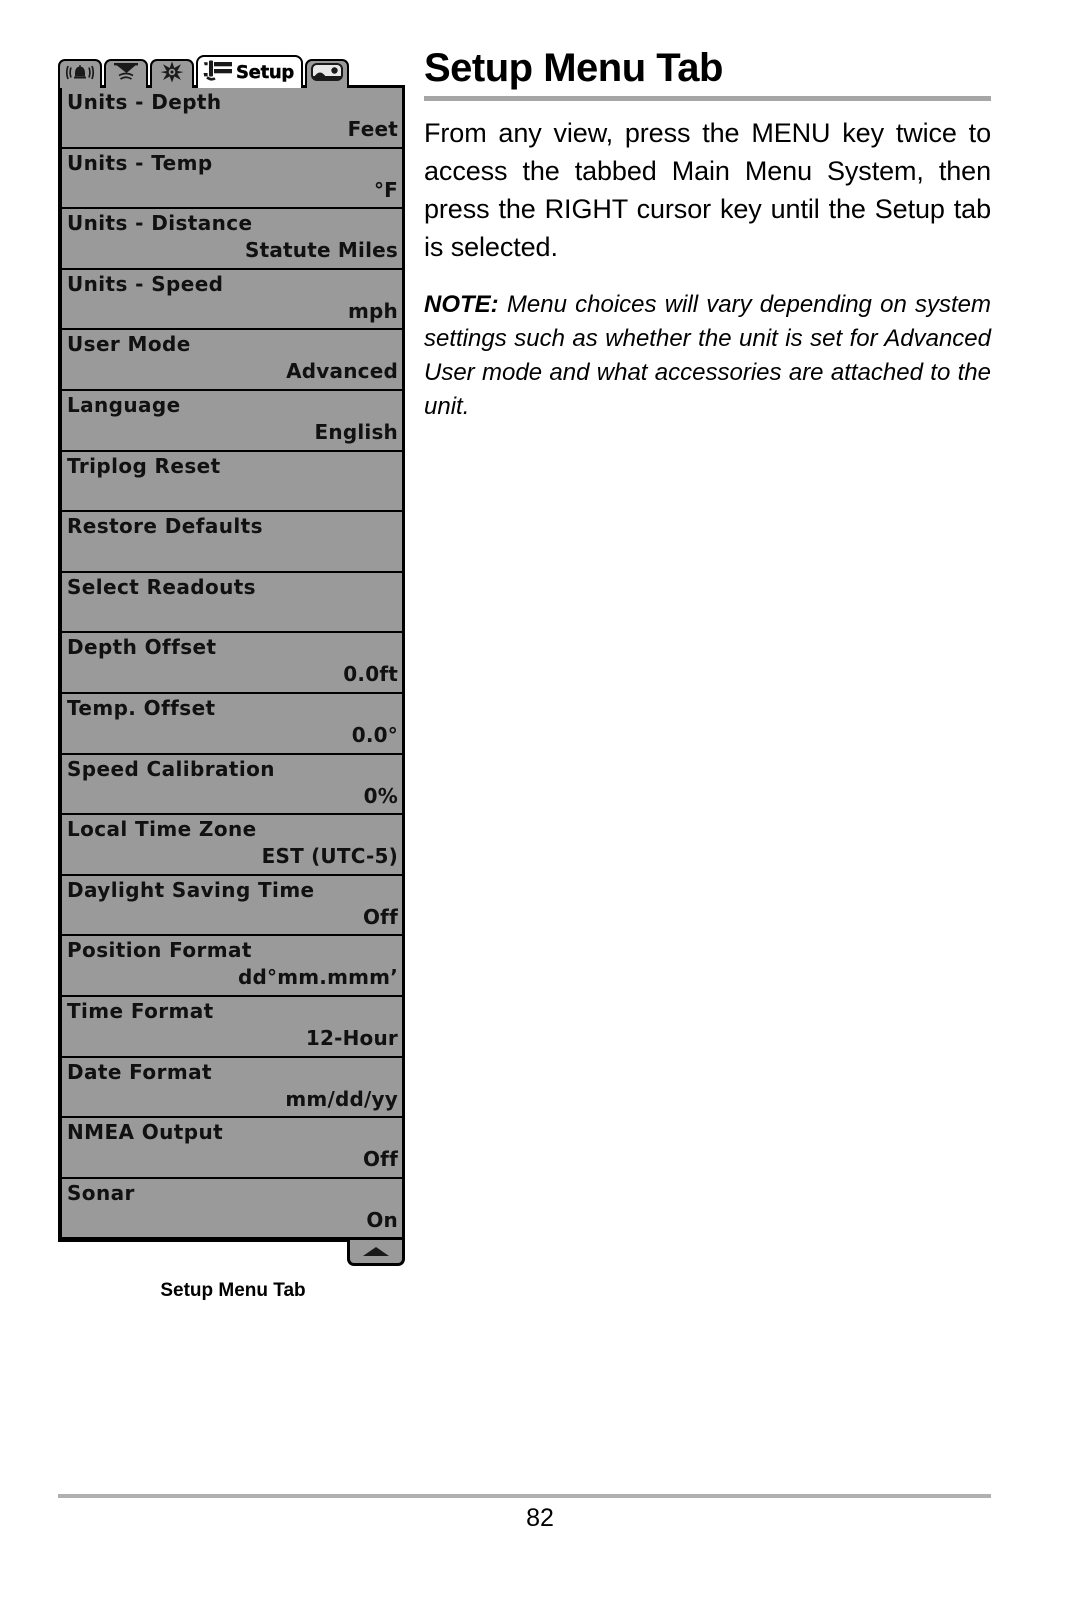  Describe the element at coordinates (145, 1132) in the screenshot. I see `menu-item-label: NMEA Output` at that location.